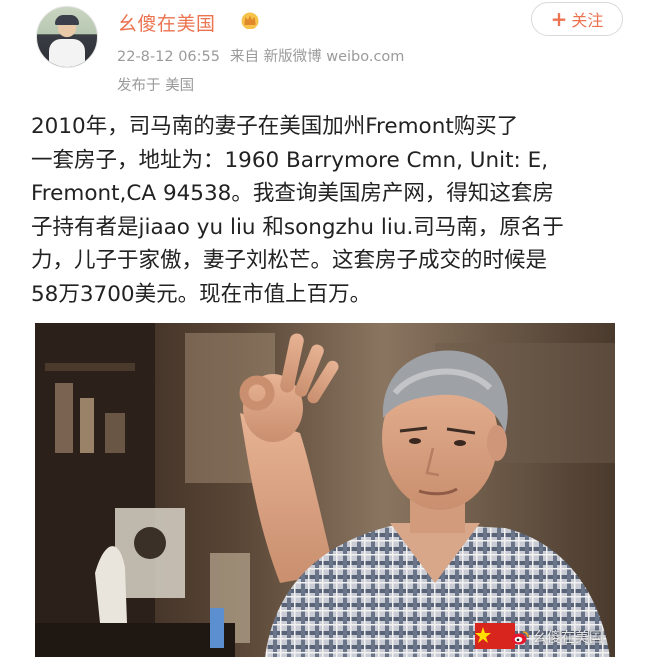 This screenshot has height=661, width=648. I want to click on post-meta: 22-8-12 06:55 来自 新版微博 weibo.com, so click(260, 55).